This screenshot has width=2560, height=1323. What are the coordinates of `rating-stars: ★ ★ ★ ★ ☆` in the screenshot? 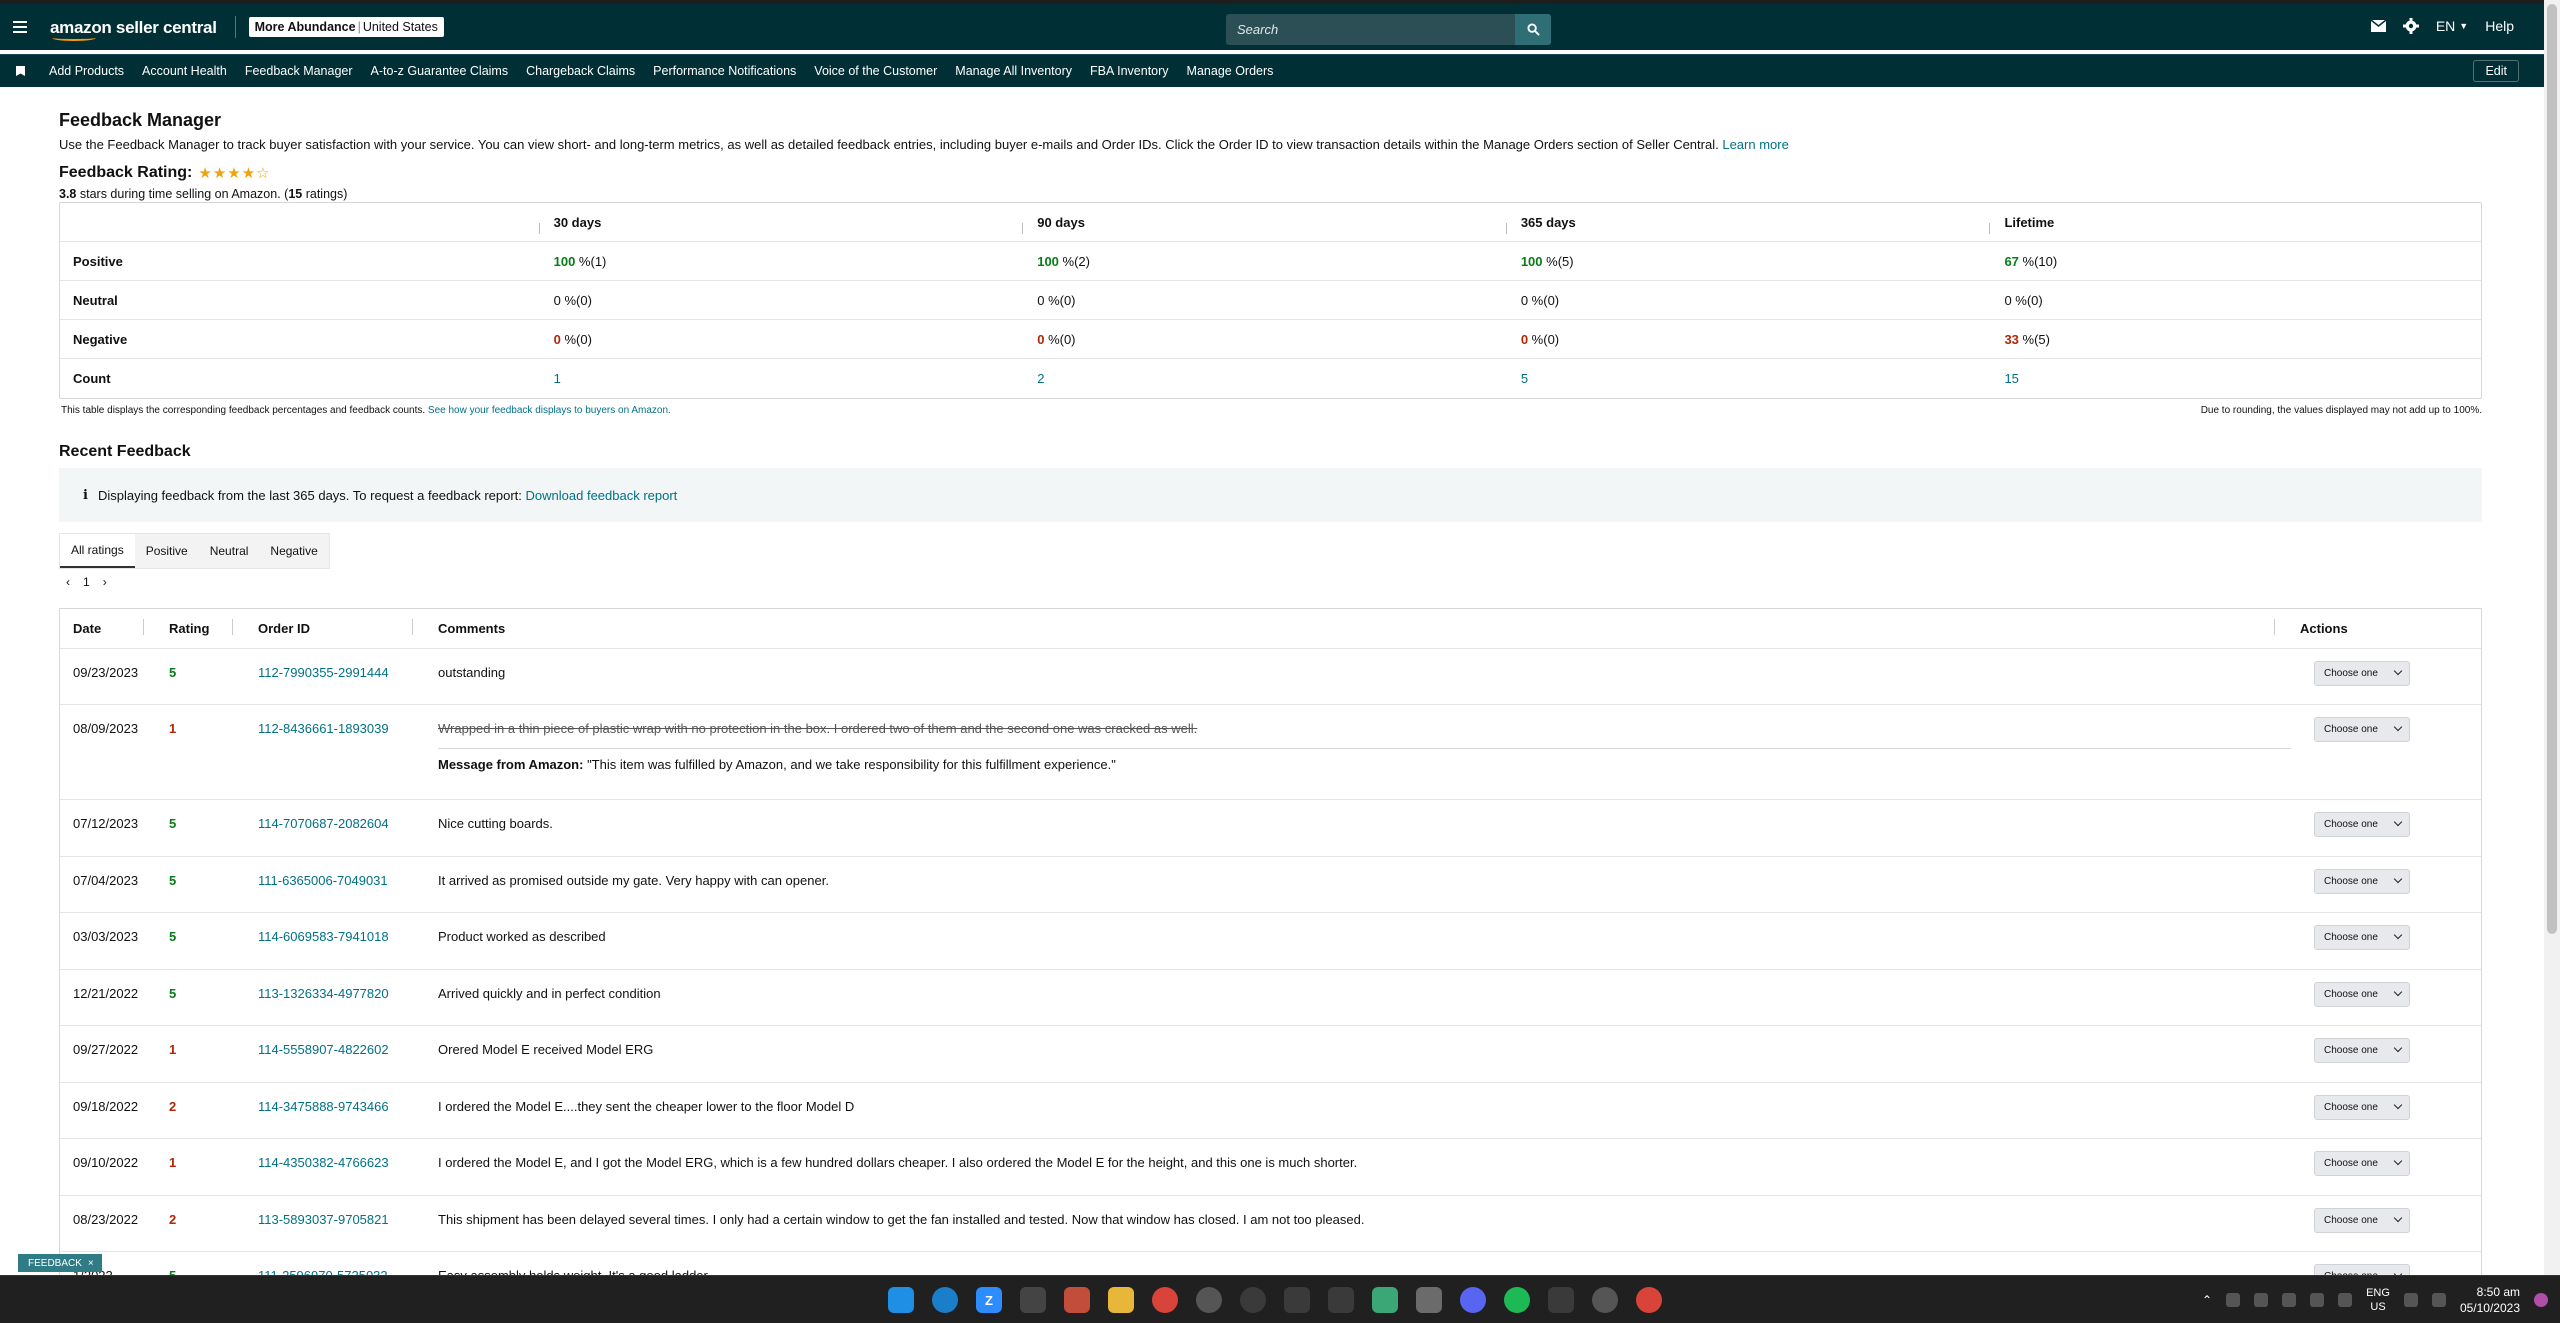 It's located at (233, 173).